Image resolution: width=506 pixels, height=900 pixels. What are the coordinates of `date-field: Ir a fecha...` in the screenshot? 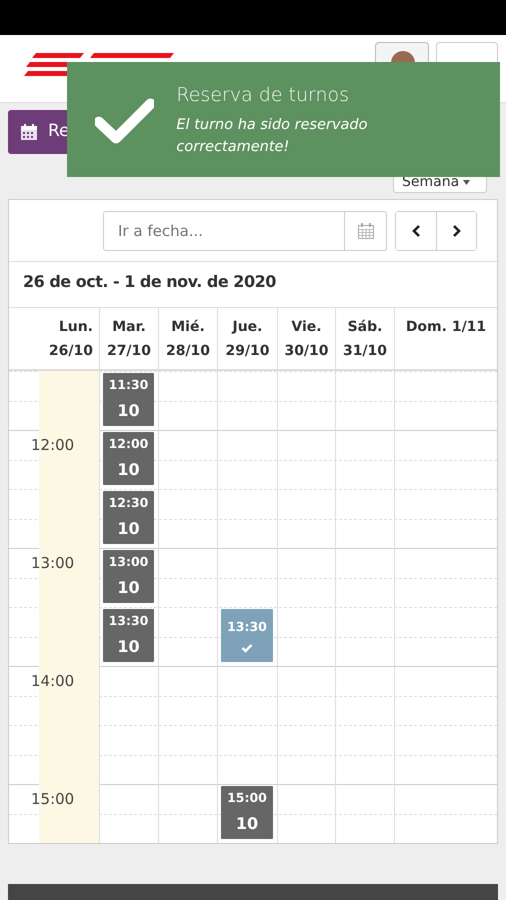 It's located at (224, 231).